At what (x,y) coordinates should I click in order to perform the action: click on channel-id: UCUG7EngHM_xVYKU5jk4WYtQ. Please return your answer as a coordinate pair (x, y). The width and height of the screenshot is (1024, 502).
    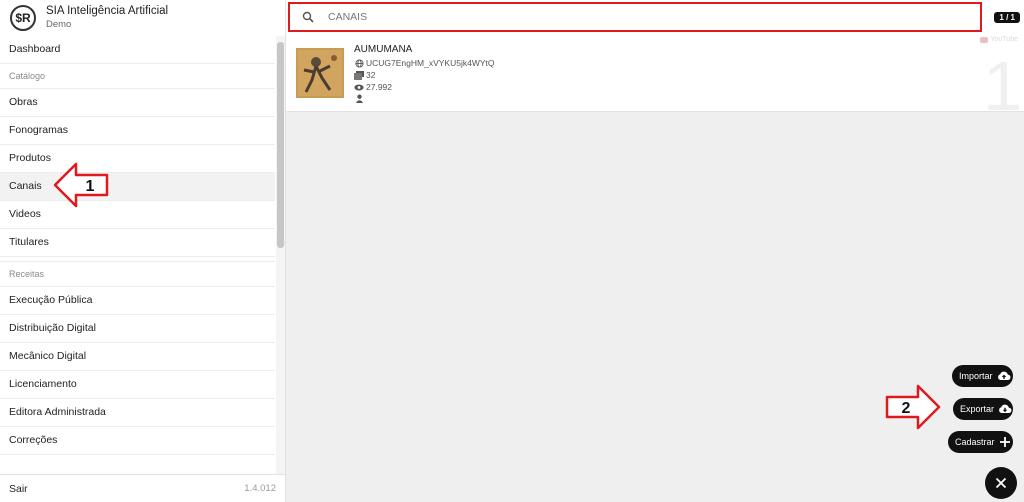
    Looking at the image, I should click on (430, 63).